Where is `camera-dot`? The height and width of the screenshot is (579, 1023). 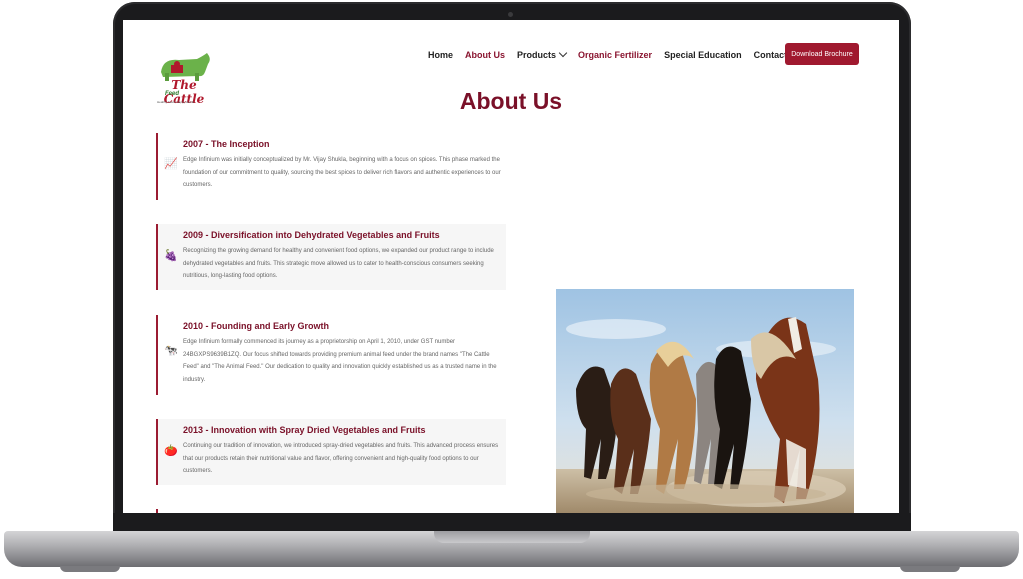 camera-dot is located at coordinates (510, 14).